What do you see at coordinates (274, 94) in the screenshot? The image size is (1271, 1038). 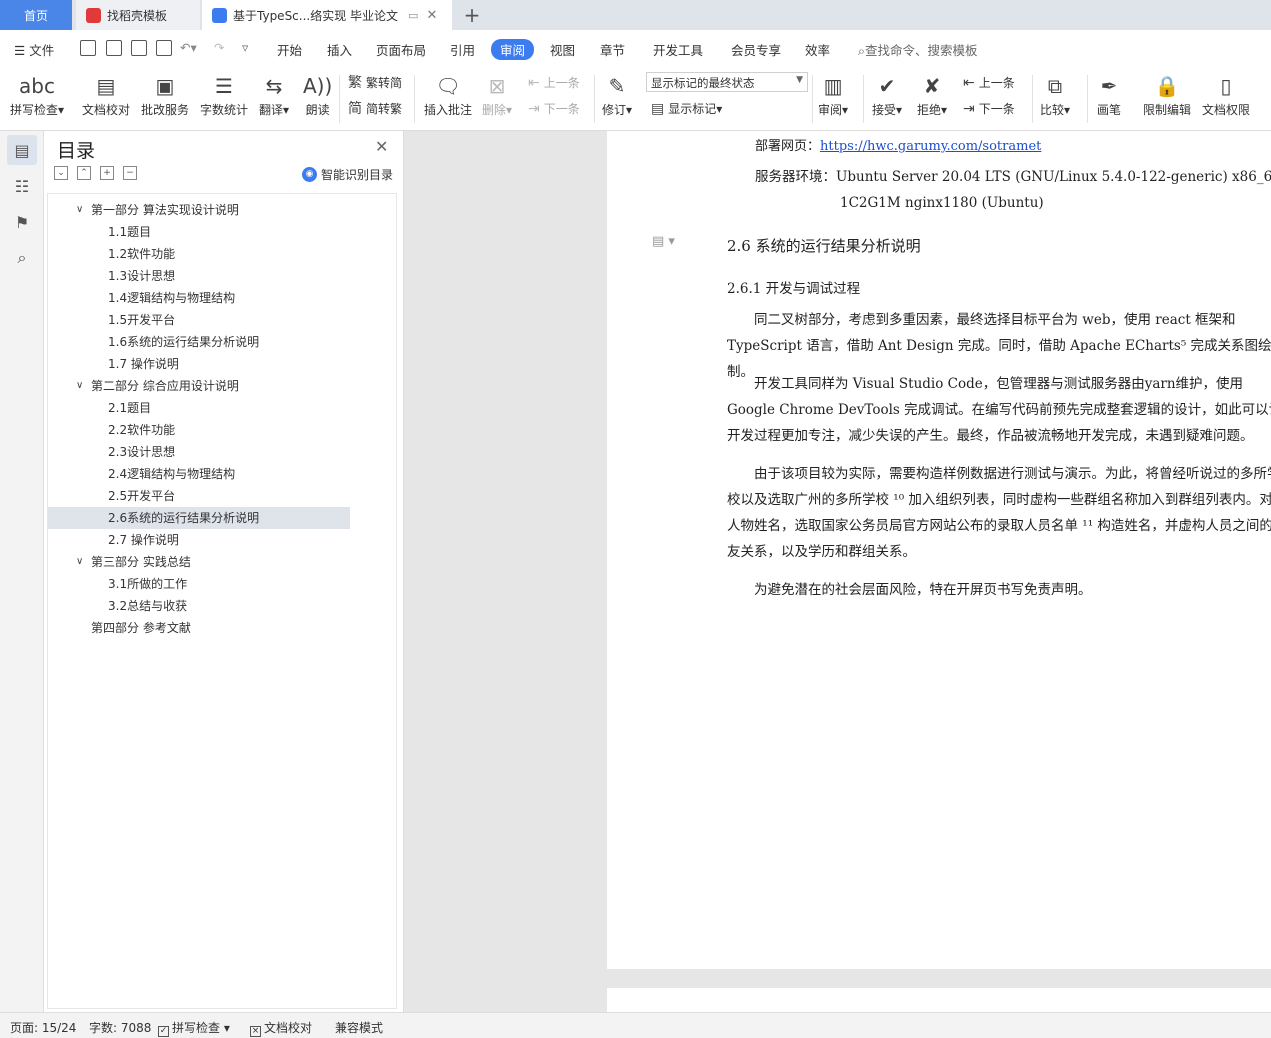 I see `translate-button: ⇆ 翻译▾` at bounding box center [274, 94].